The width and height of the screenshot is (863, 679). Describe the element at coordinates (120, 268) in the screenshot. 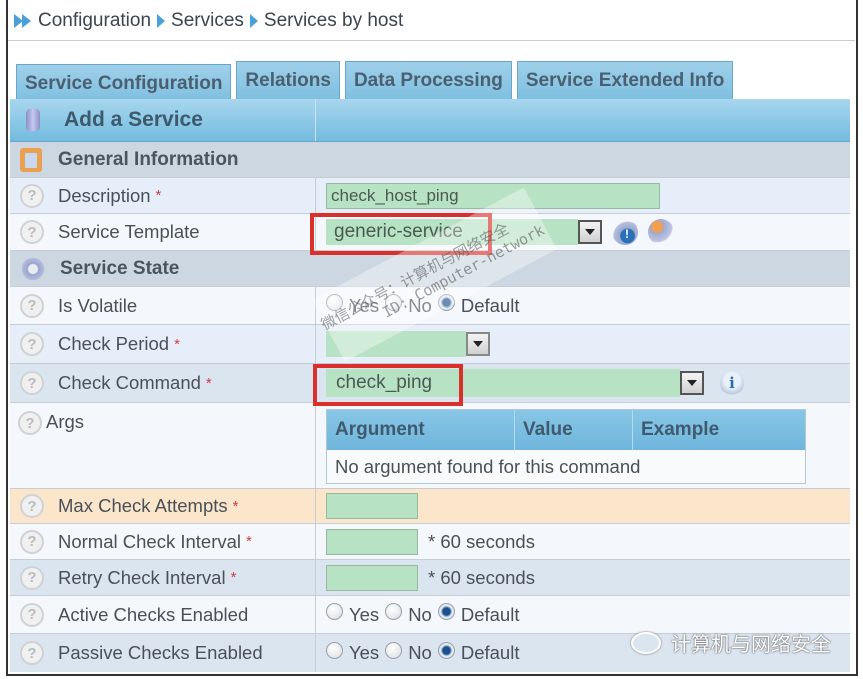

I see `section-title: Service State` at that location.